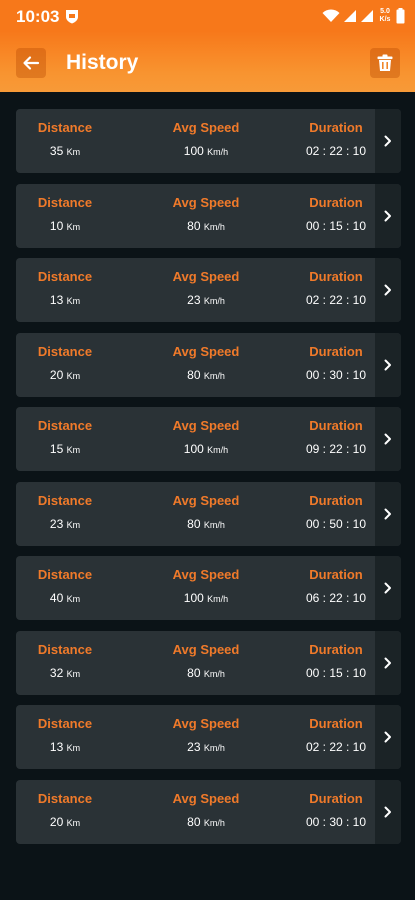 This screenshot has height=900, width=415. I want to click on distance-value: 20 Km, so click(65, 374).